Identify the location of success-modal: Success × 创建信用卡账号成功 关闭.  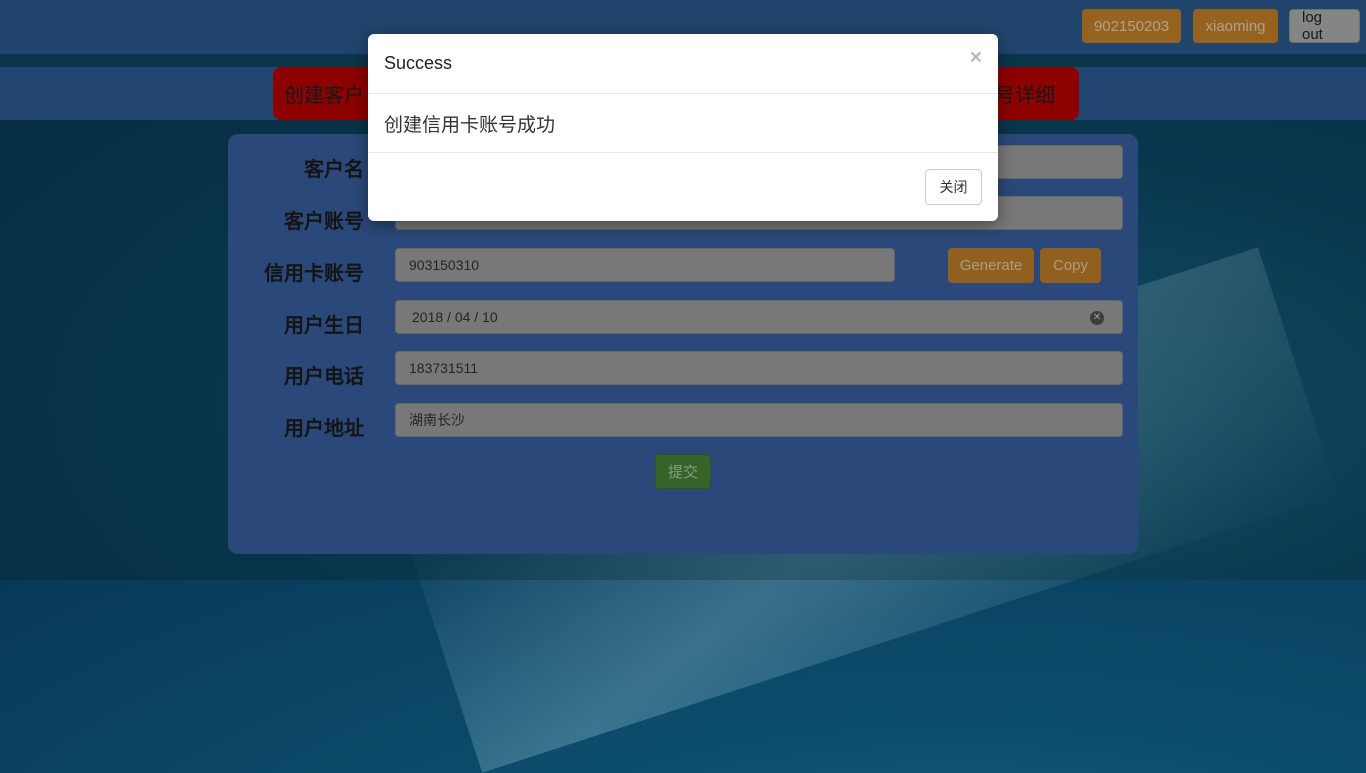
(683, 127).